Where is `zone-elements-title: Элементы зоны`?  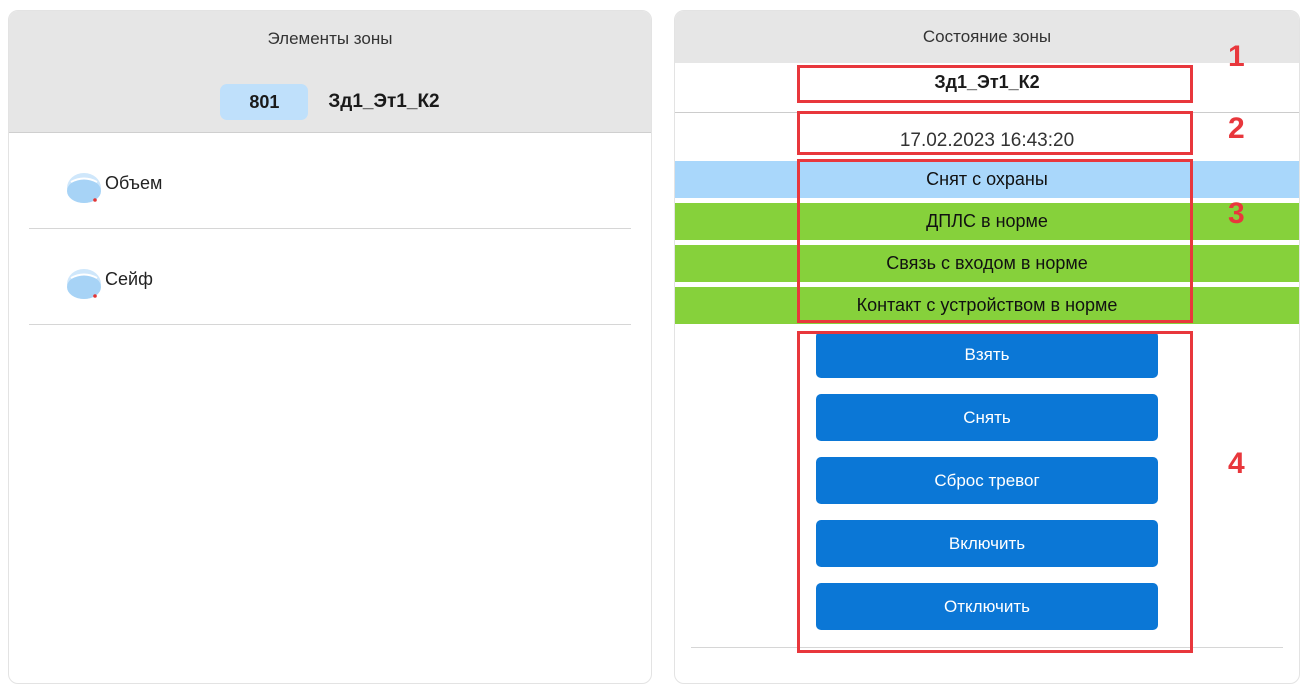 zone-elements-title: Элементы зоны is located at coordinates (330, 38).